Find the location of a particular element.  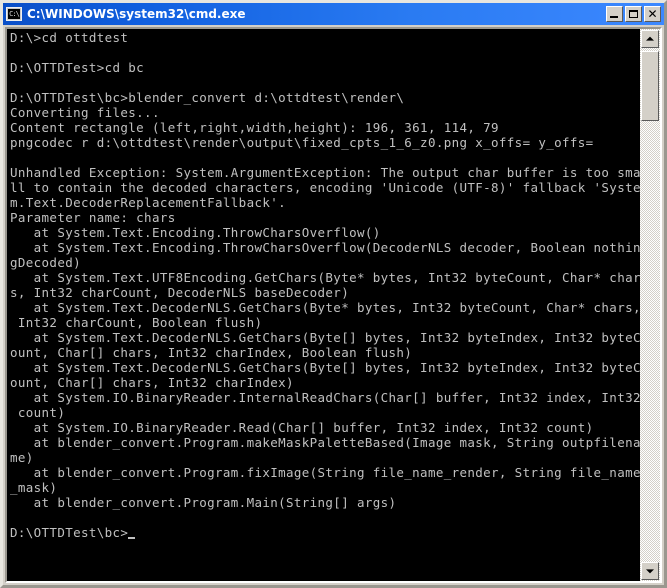

maximize-button is located at coordinates (633, 14).